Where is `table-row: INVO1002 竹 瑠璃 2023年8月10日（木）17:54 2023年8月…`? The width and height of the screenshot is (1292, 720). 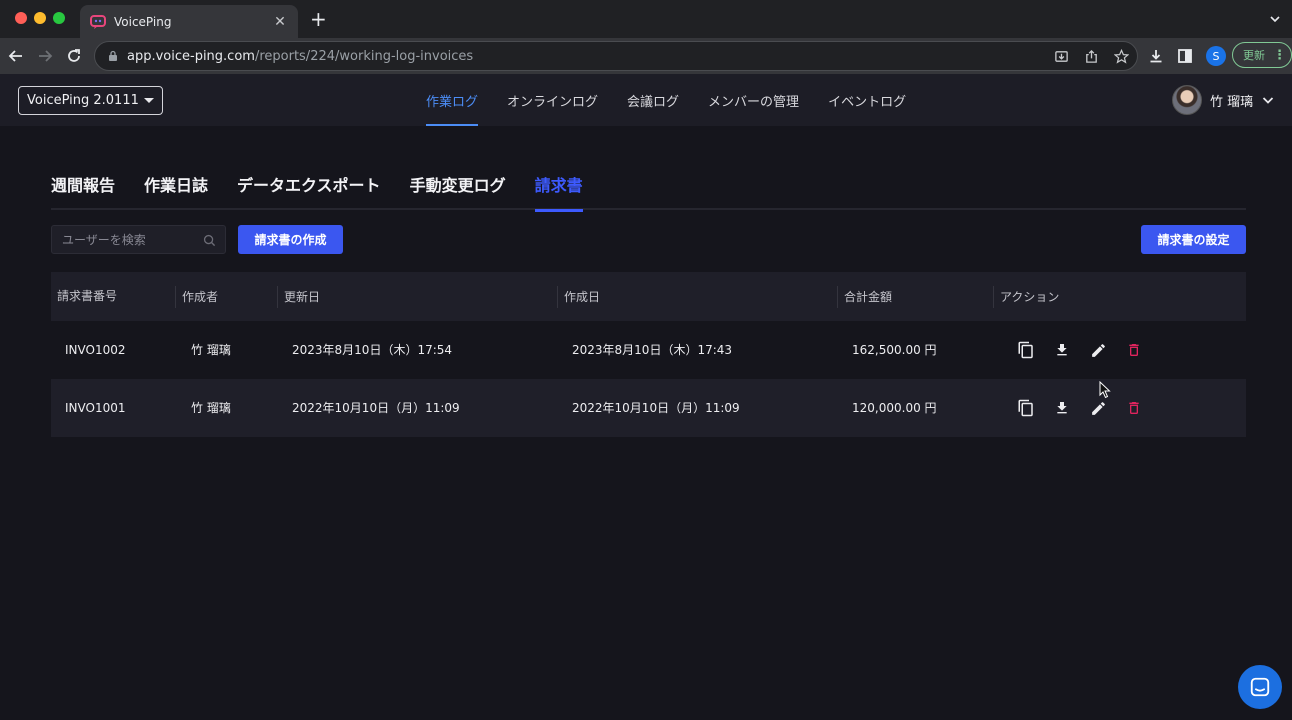
table-row: INVO1002 竹 瑠璃 2023年8月10日（木）17:54 2023年8月… is located at coordinates (648, 350).